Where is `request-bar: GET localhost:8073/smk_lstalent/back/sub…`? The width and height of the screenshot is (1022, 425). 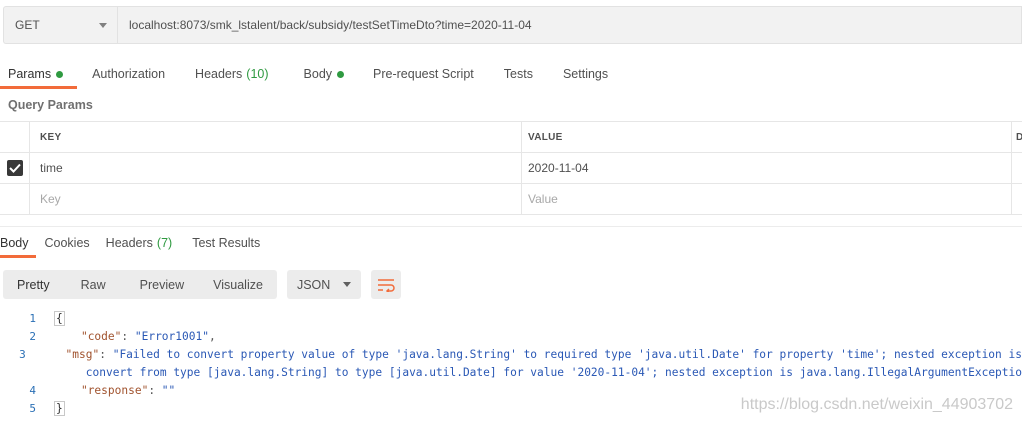 request-bar: GET localhost:8073/smk_lstalent/back/sub… is located at coordinates (512, 25).